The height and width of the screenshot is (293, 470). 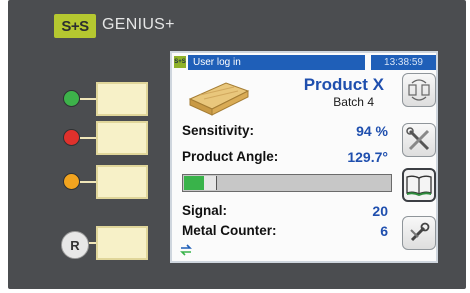 I want to click on wood-plank-icon, so click(x=219, y=99).